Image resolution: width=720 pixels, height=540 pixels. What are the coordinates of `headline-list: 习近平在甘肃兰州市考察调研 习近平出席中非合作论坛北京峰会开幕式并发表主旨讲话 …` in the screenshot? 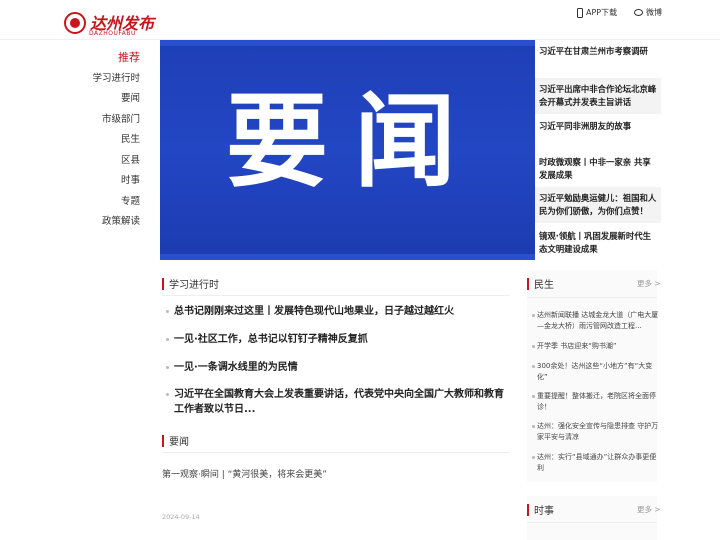 It's located at (598, 150).